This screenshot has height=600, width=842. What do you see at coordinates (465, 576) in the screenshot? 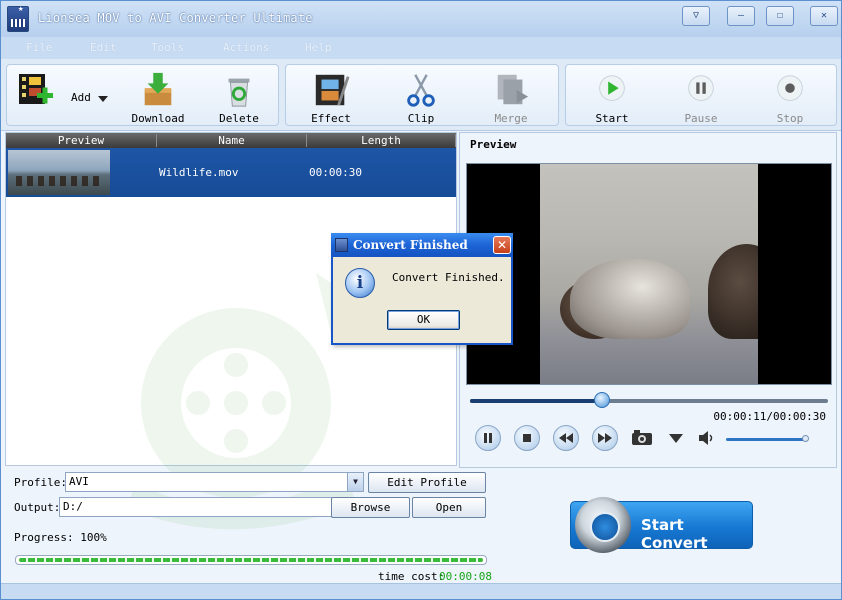
I see `time-cost-value: 00:00:08` at bounding box center [465, 576].